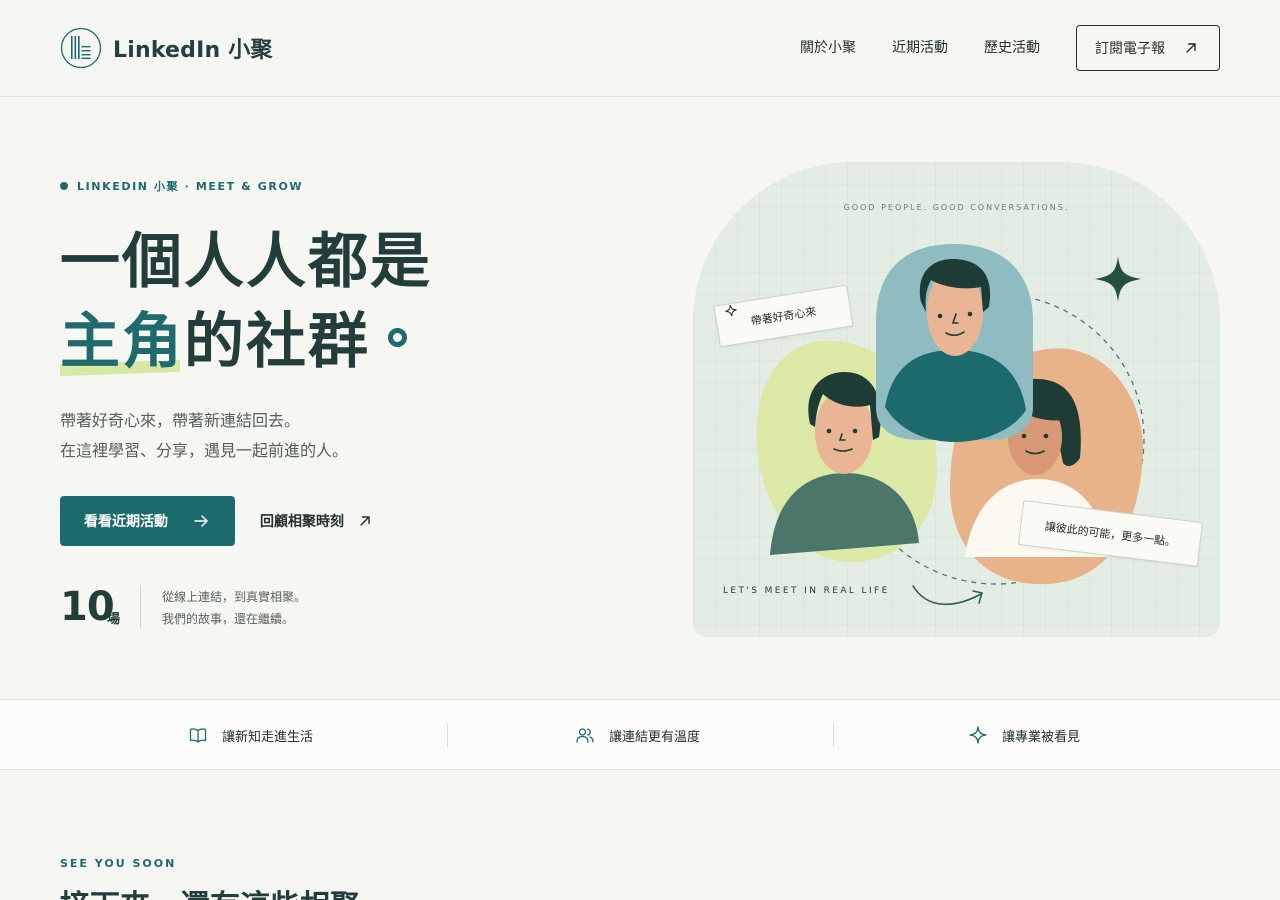  Describe the element at coordinates (210, 893) in the screenshot. I see `upcoming-title: 接下來，還有這些相聚` at that location.